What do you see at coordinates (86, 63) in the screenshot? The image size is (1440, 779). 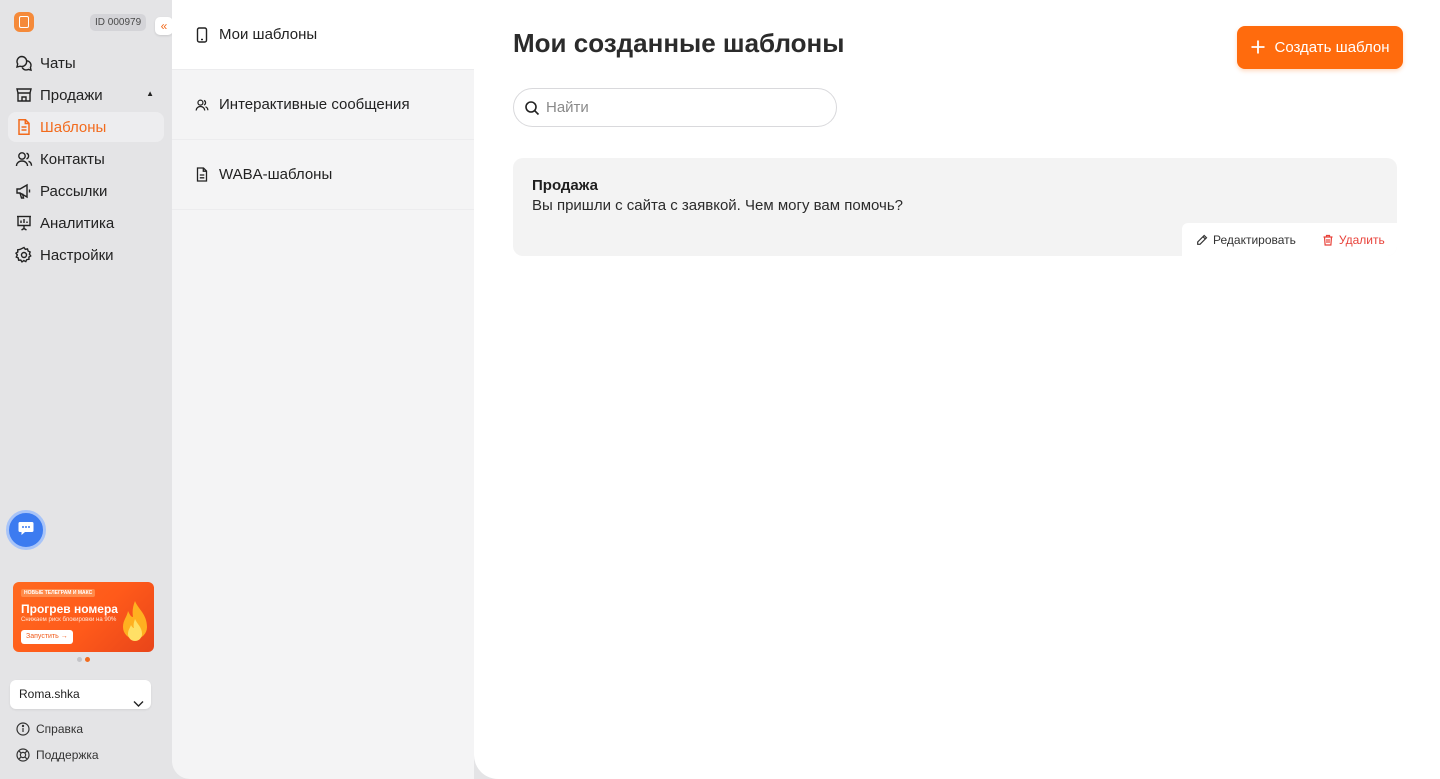 I see `nav-item-chats: Чаты` at bounding box center [86, 63].